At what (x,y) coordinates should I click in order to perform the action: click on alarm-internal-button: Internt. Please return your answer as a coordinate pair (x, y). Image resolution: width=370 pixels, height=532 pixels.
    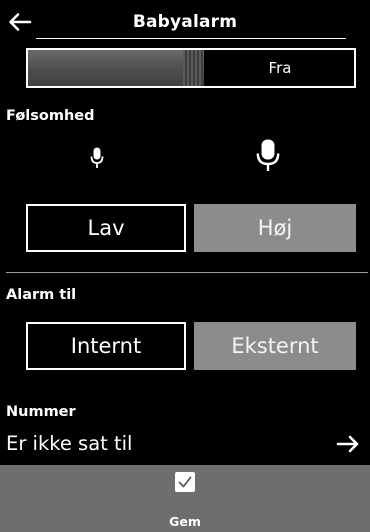
    Looking at the image, I should click on (106, 346).